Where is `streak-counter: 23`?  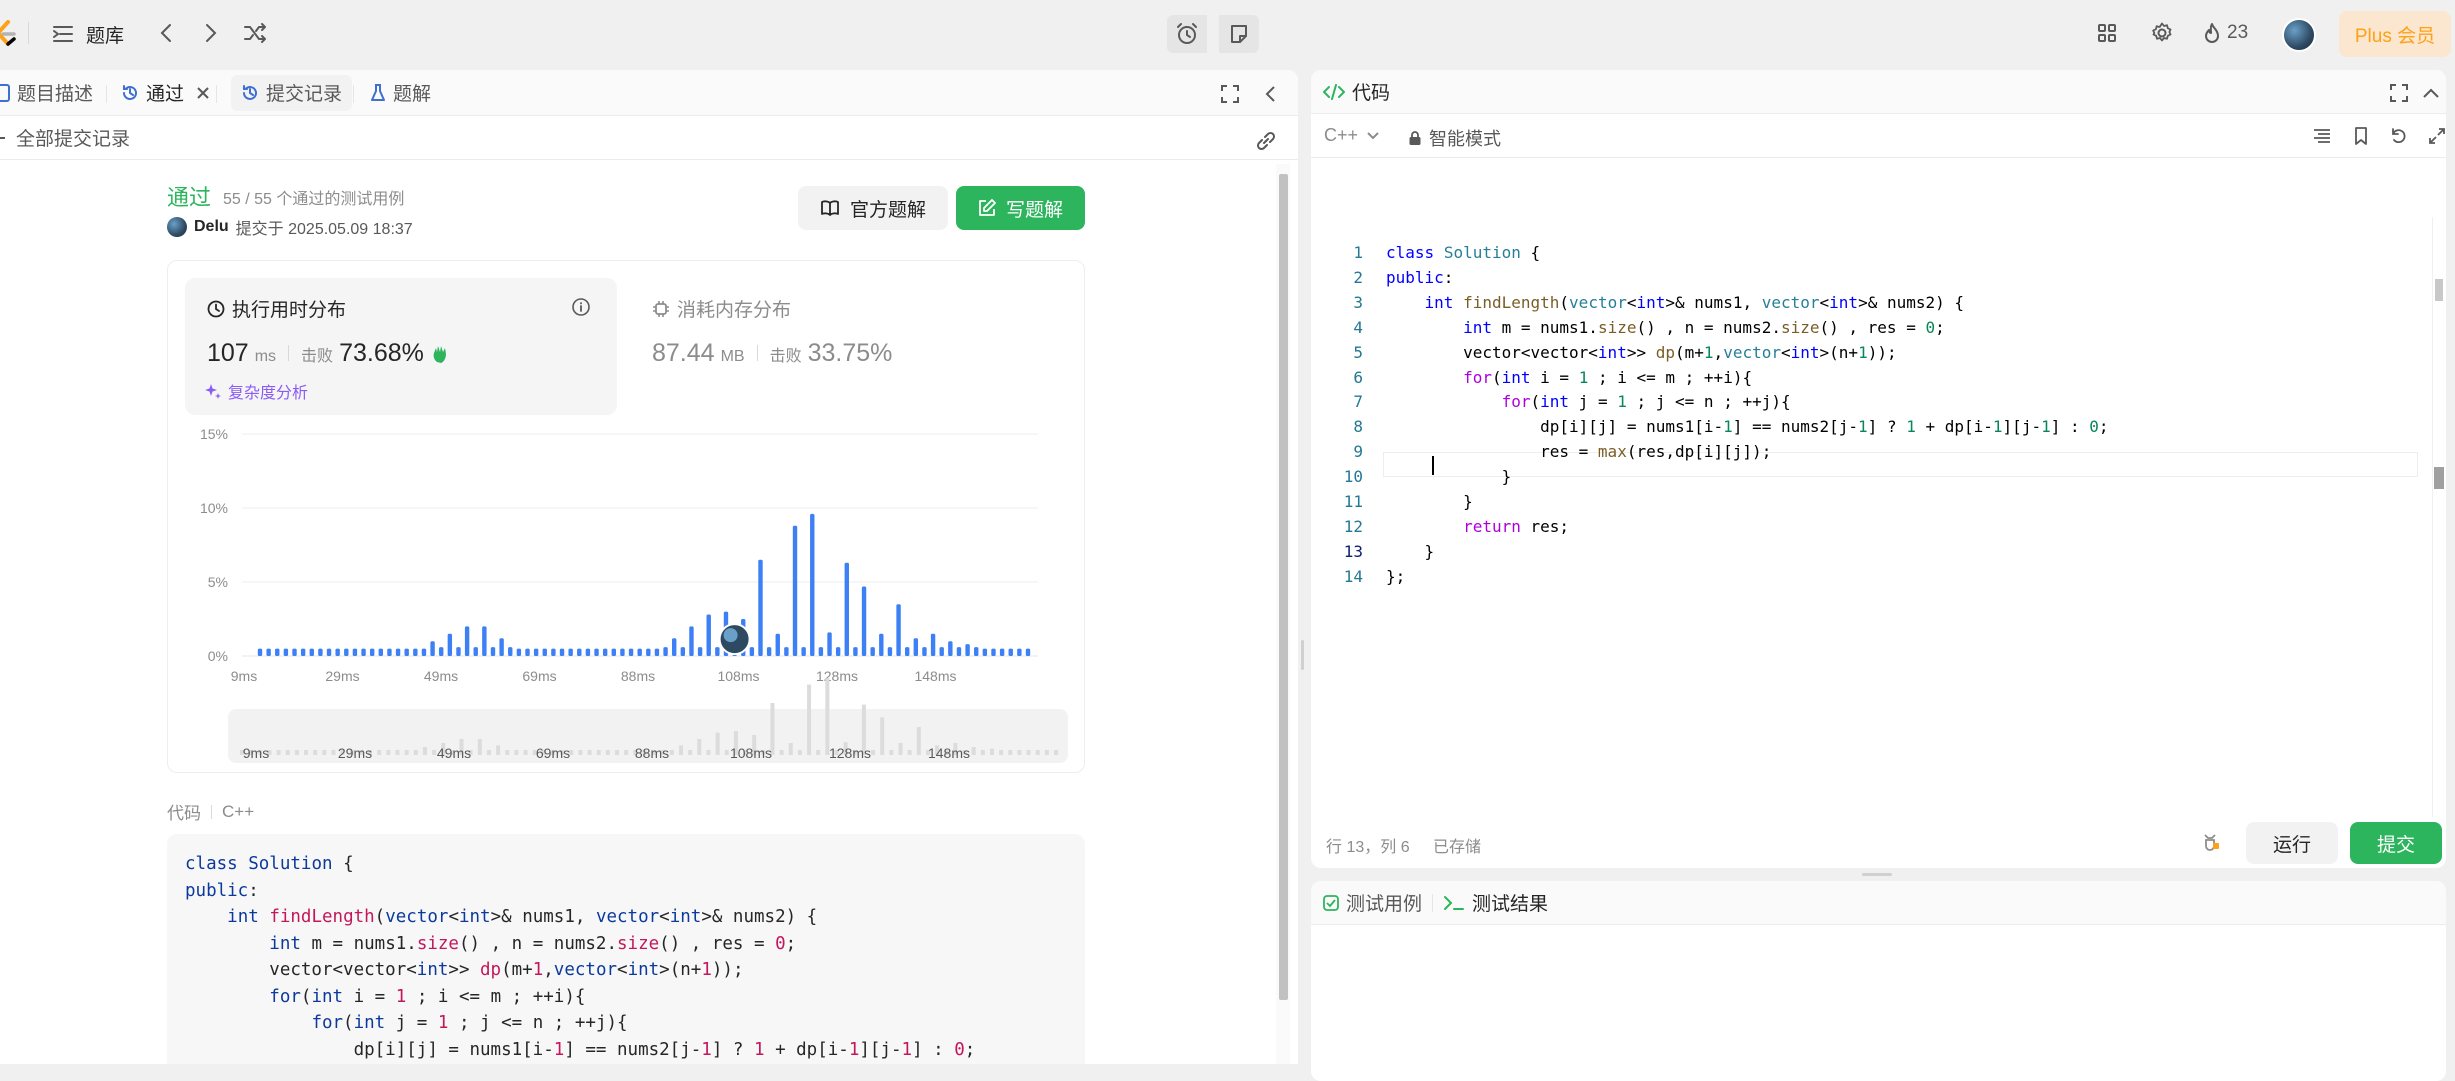
streak-counter: 23 is located at coordinates (2225, 33).